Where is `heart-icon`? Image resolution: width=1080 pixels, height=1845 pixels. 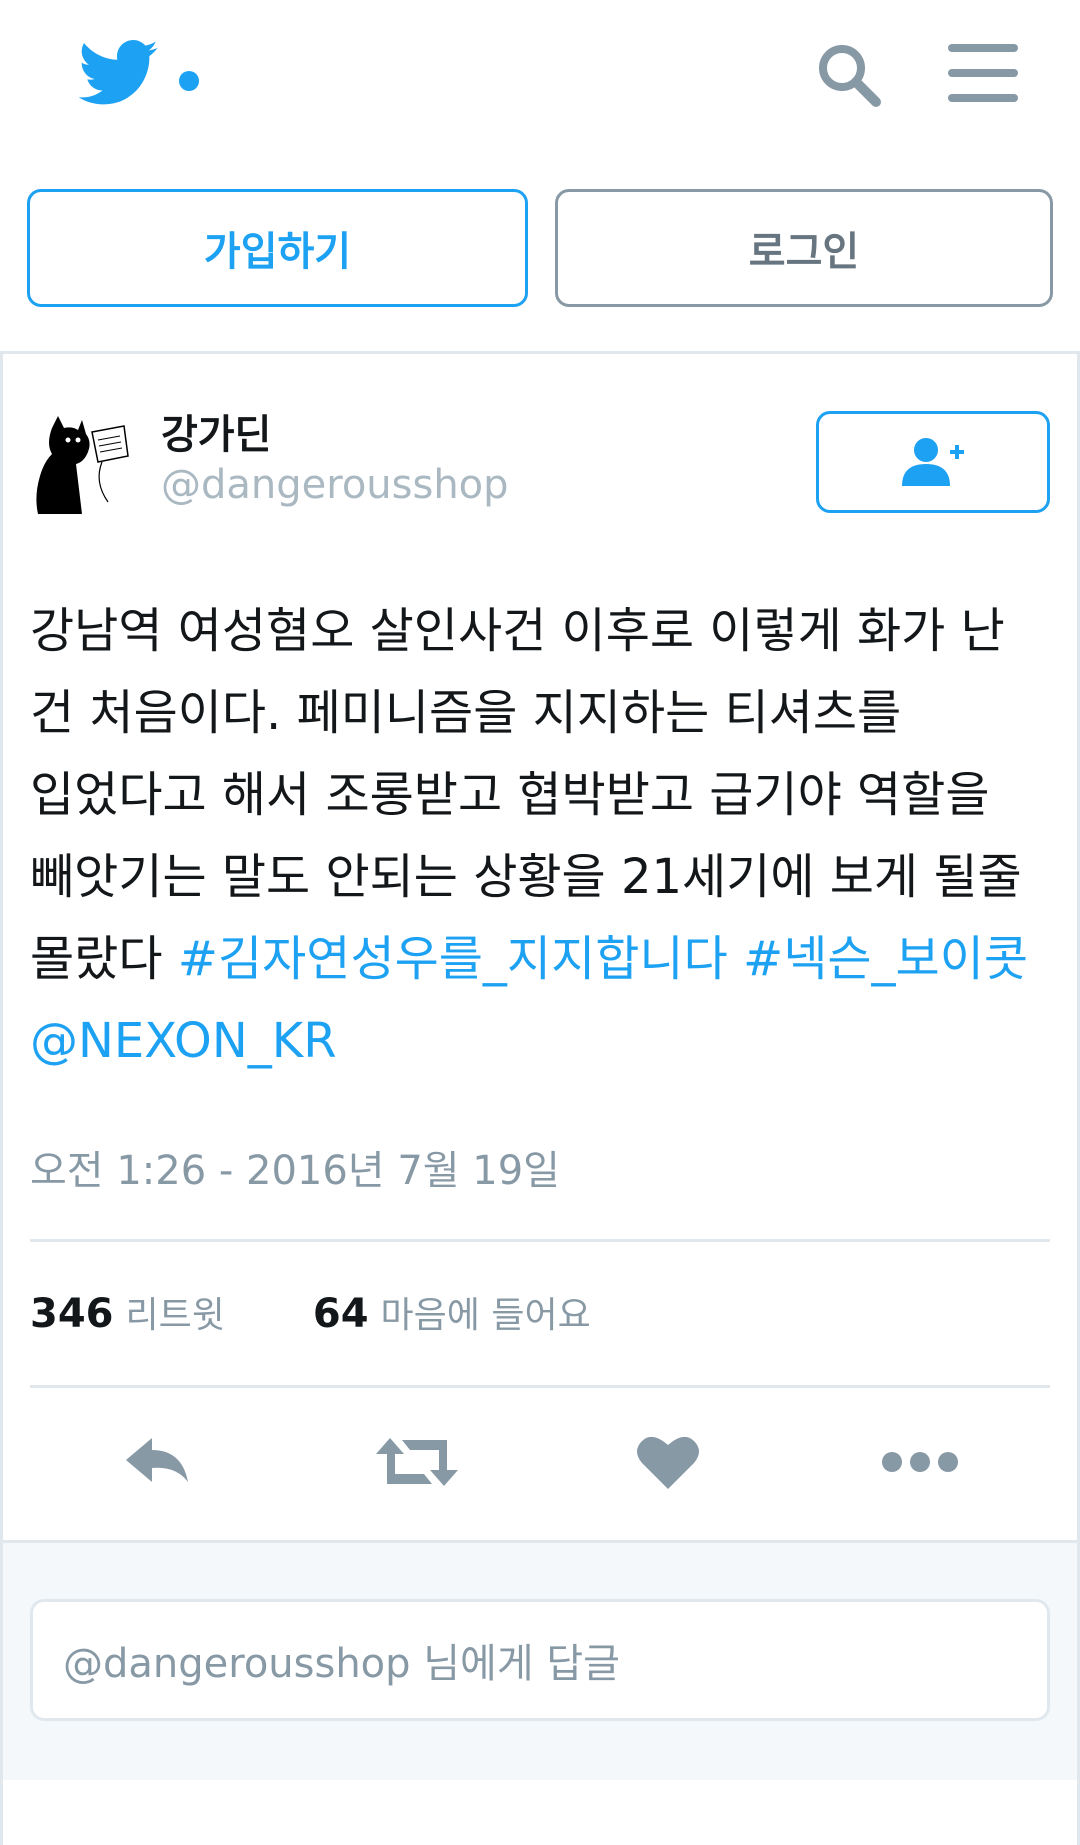 heart-icon is located at coordinates (668, 1462).